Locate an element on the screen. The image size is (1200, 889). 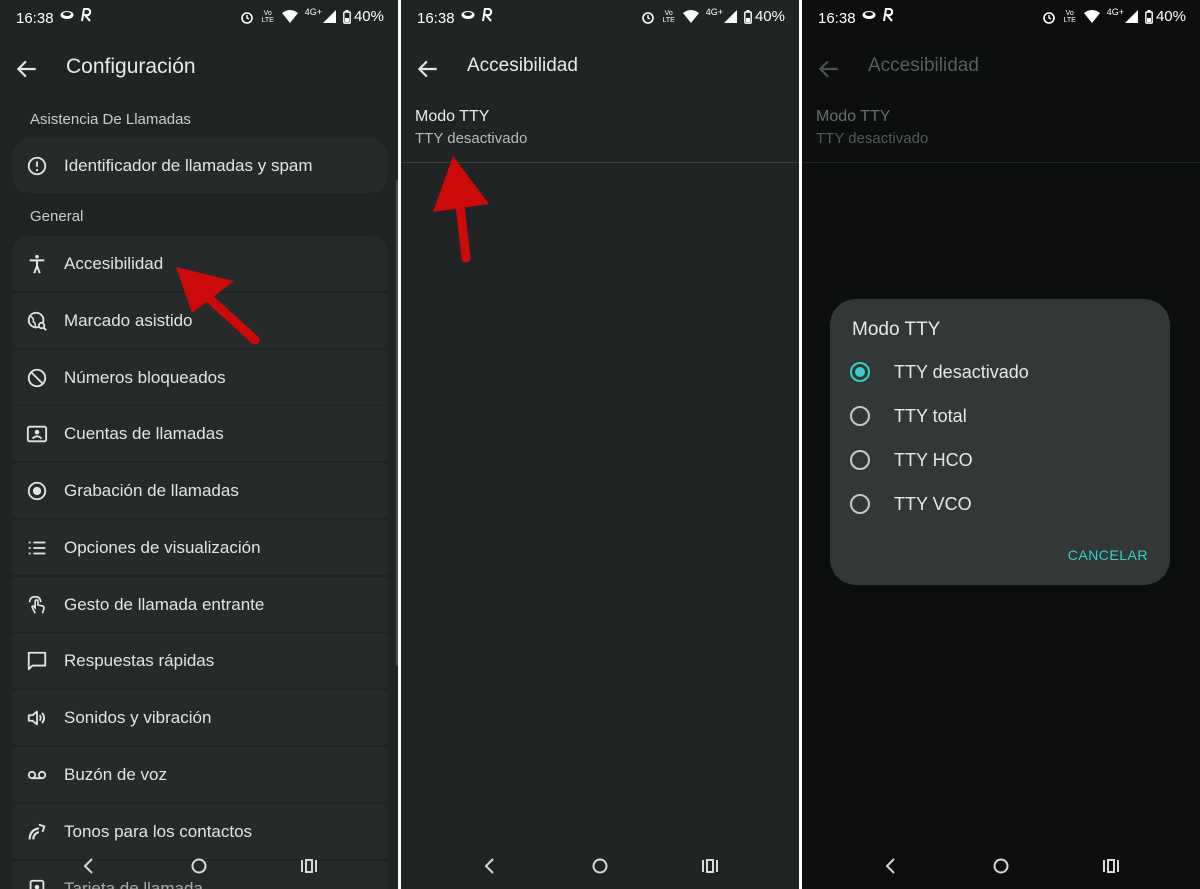
settings-item-label: Números bloqueados is located at coordinates (145, 377).